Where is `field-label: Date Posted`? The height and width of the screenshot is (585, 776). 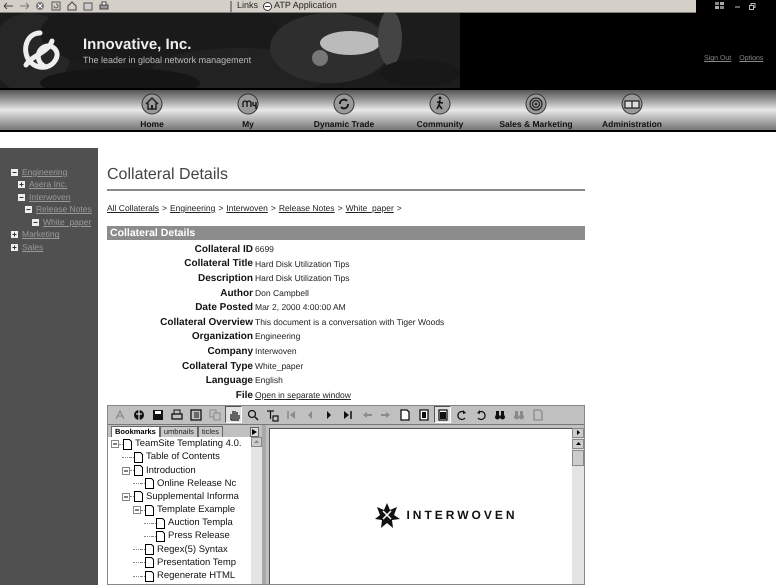 field-label: Date Posted is located at coordinates (224, 308).